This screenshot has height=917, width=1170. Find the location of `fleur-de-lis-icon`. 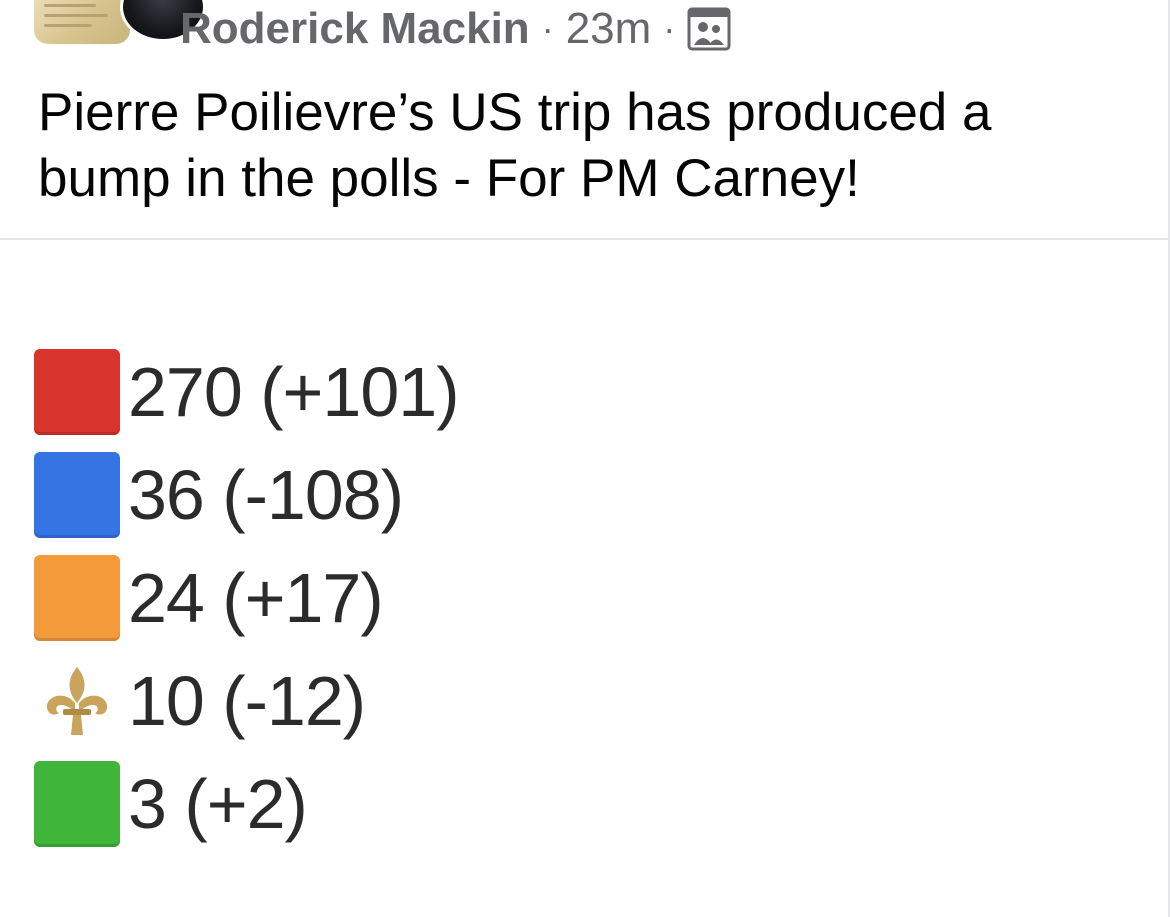

fleur-de-lis-icon is located at coordinates (77, 701).